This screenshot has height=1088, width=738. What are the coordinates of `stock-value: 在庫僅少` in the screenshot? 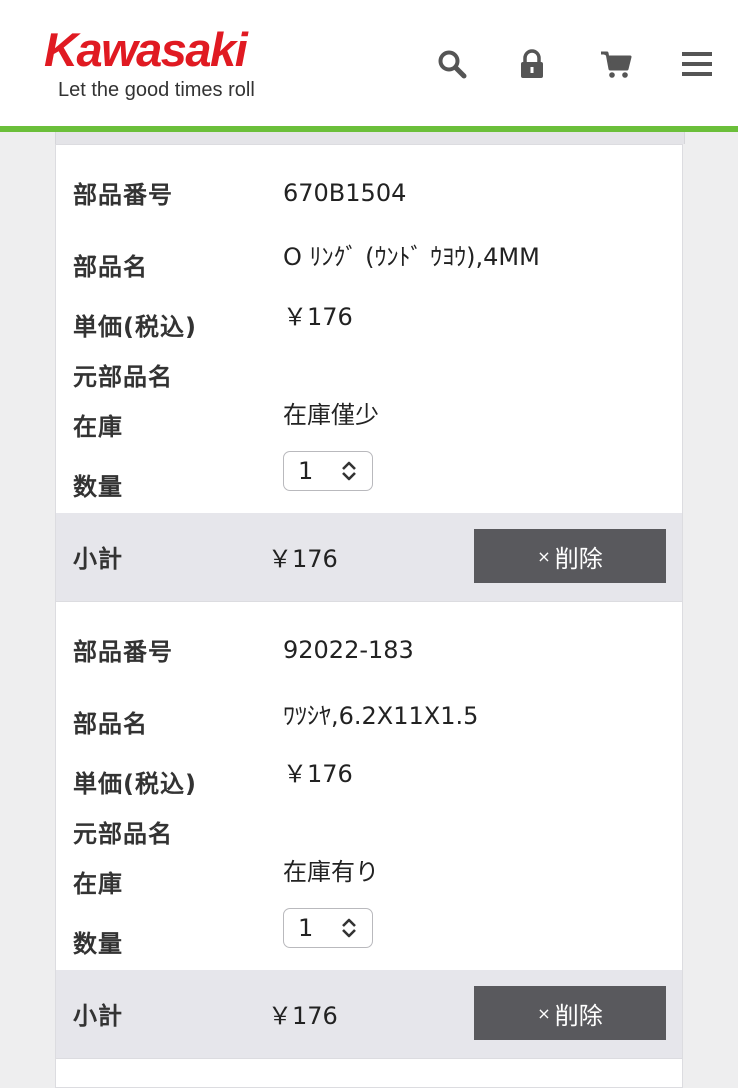 It's located at (331, 415).